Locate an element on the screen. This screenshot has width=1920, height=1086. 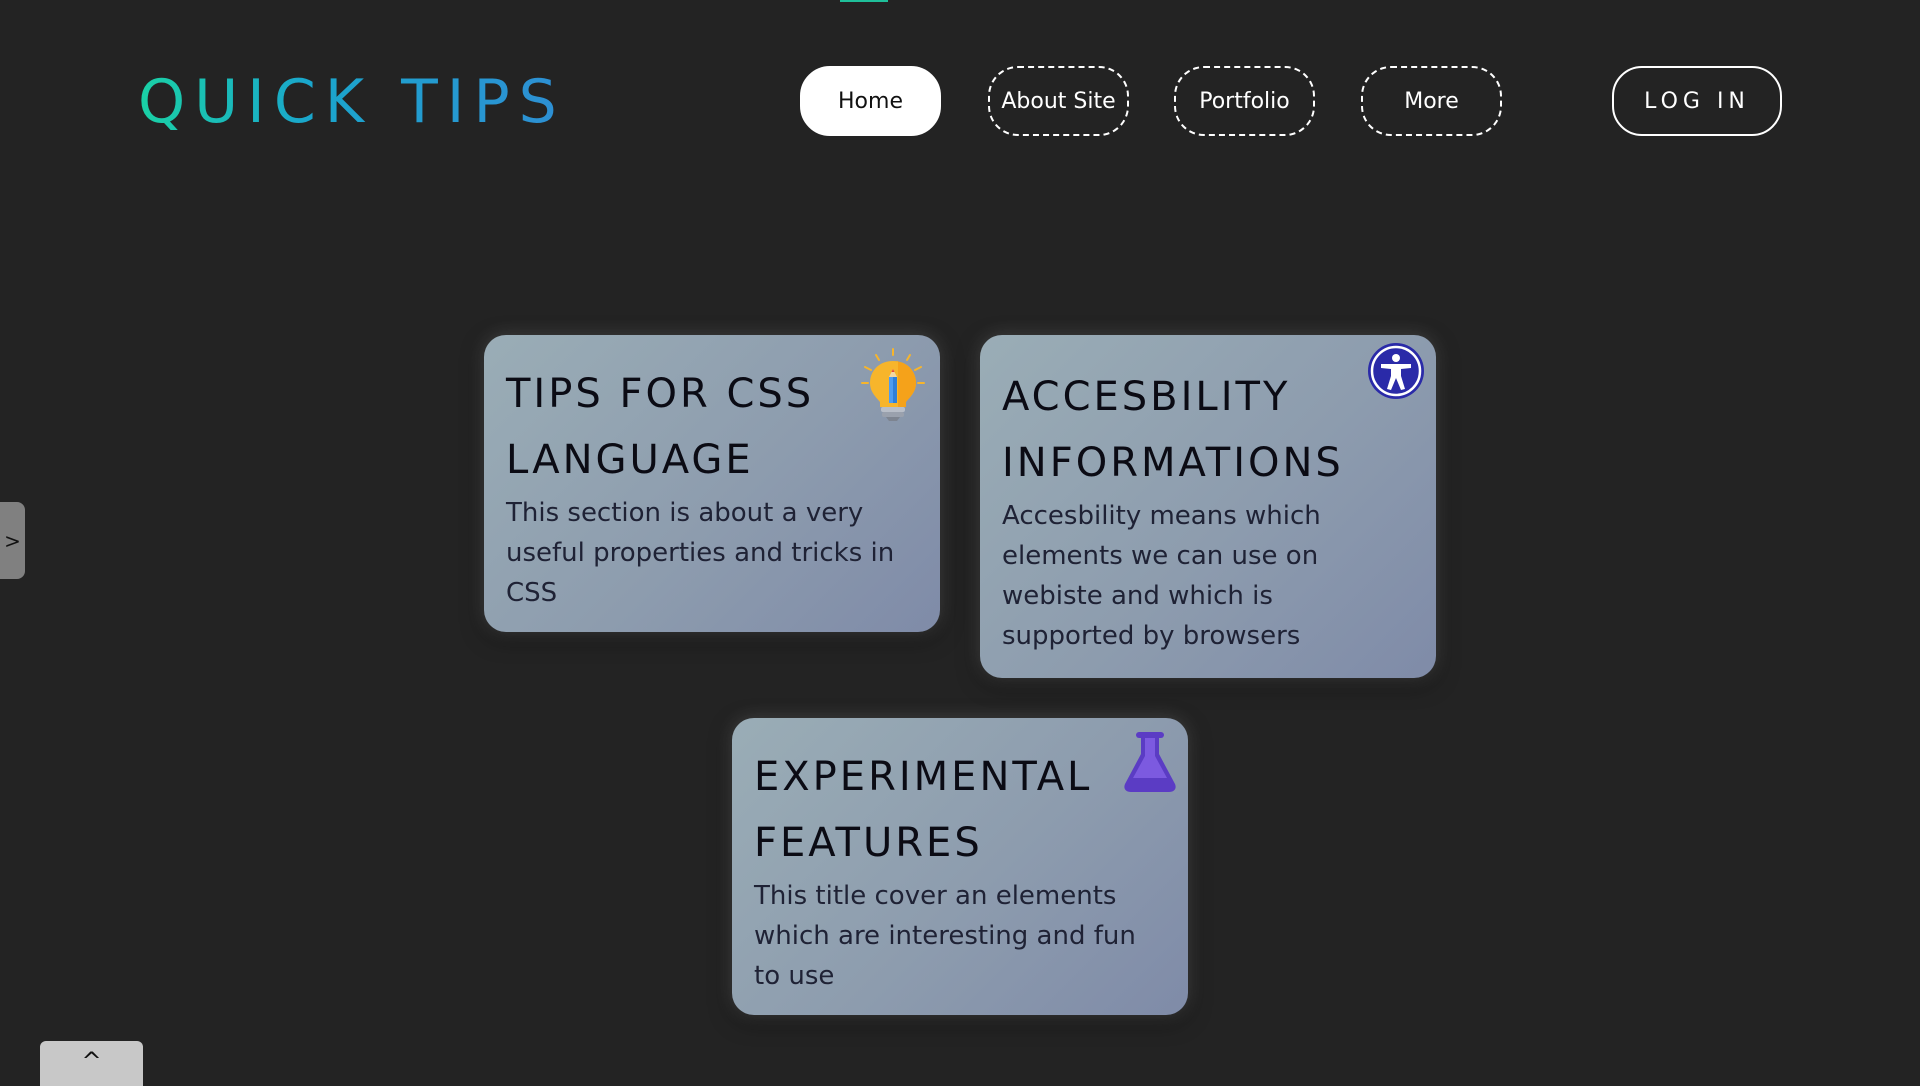
accessibility-icon is located at coordinates (1396, 371).